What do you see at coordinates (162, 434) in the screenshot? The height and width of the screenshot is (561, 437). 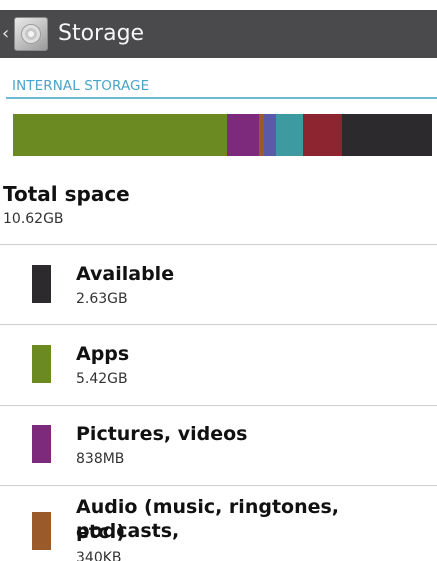 I see `item-label: Pictures, videos` at bounding box center [162, 434].